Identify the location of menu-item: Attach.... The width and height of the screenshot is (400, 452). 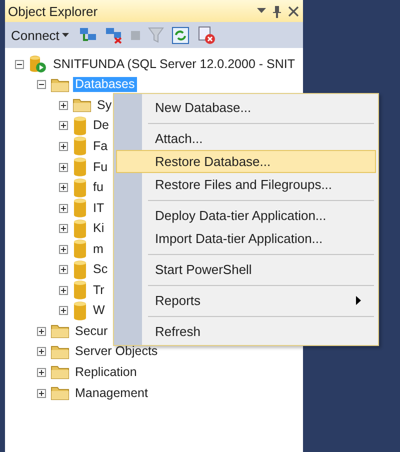
(246, 138).